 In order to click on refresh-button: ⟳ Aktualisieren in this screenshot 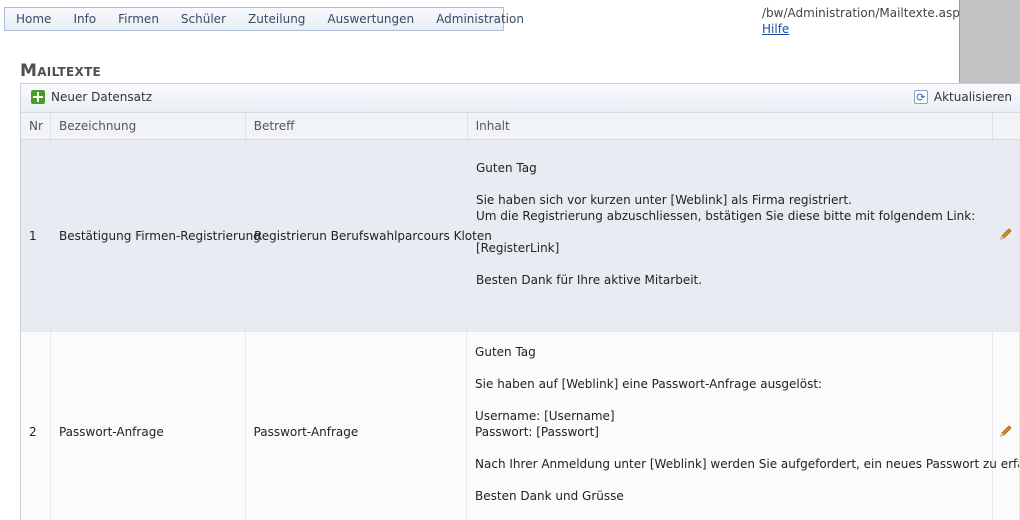, I will do `click(962, 97)`.